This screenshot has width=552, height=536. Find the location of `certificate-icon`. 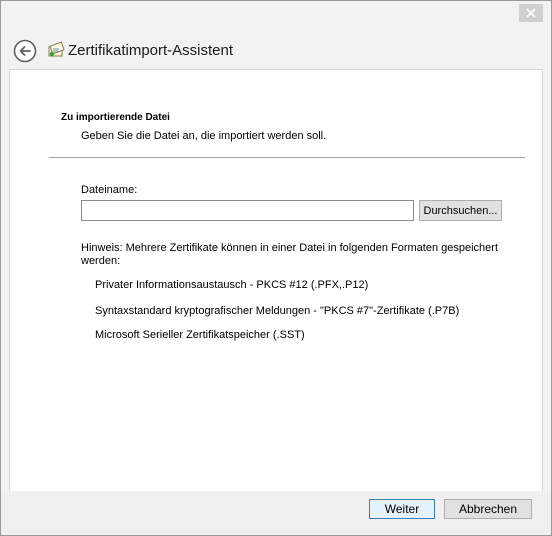

certificate-icon is located at coordinates (56, 50).